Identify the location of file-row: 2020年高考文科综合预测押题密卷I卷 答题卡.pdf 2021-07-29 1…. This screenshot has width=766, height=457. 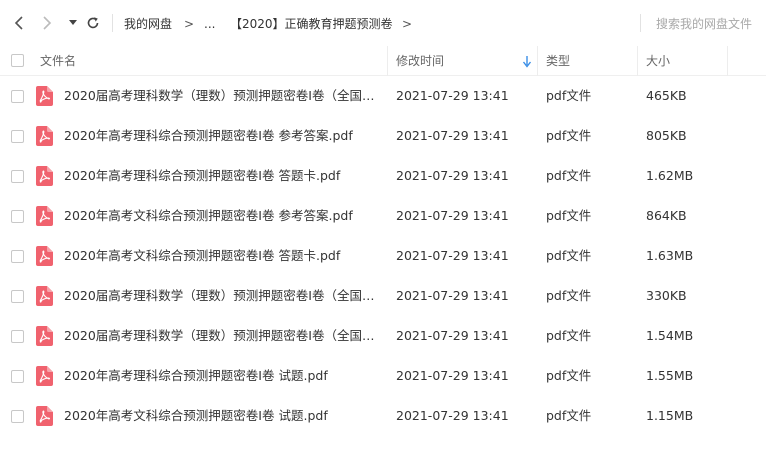
(383, 256).